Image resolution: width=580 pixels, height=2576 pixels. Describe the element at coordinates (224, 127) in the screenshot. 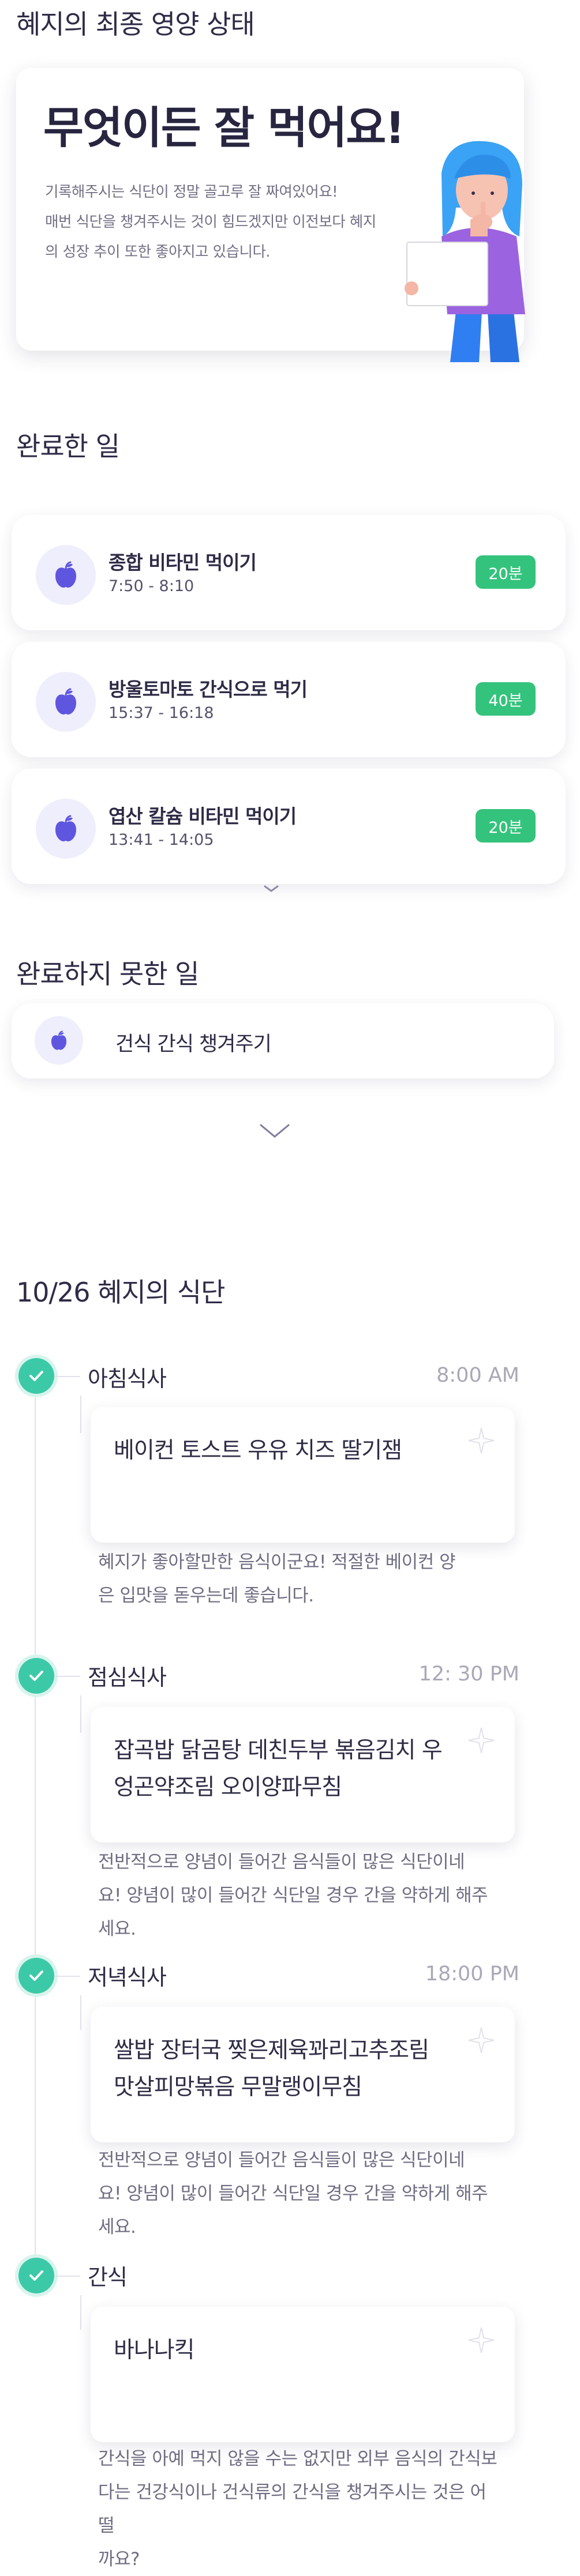

I see `status-headline: 무엇이든 잘 먹어요!` at that location.